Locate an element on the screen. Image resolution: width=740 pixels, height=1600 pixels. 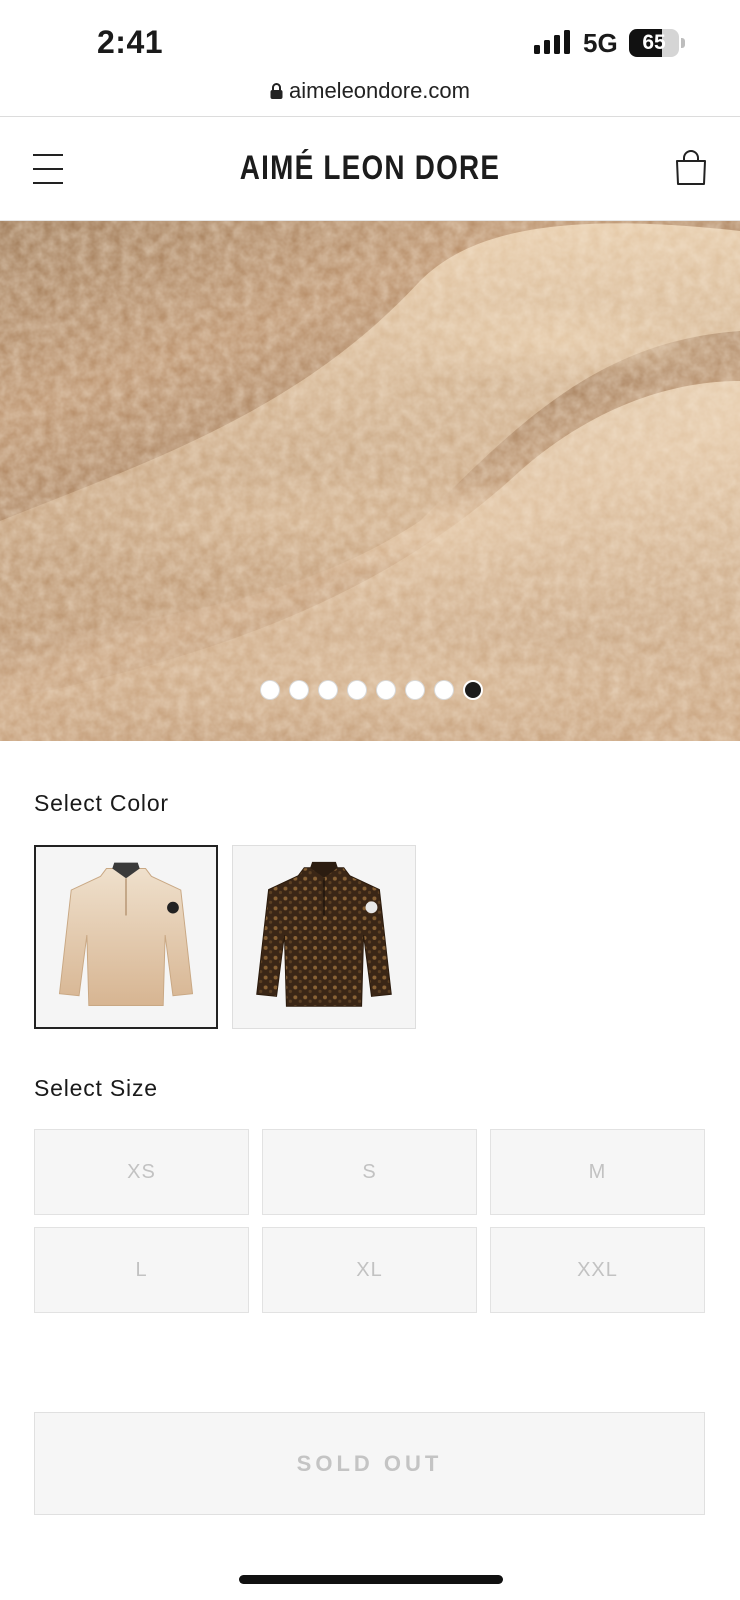
color-option-leopard is located at coordinates (324, 937).